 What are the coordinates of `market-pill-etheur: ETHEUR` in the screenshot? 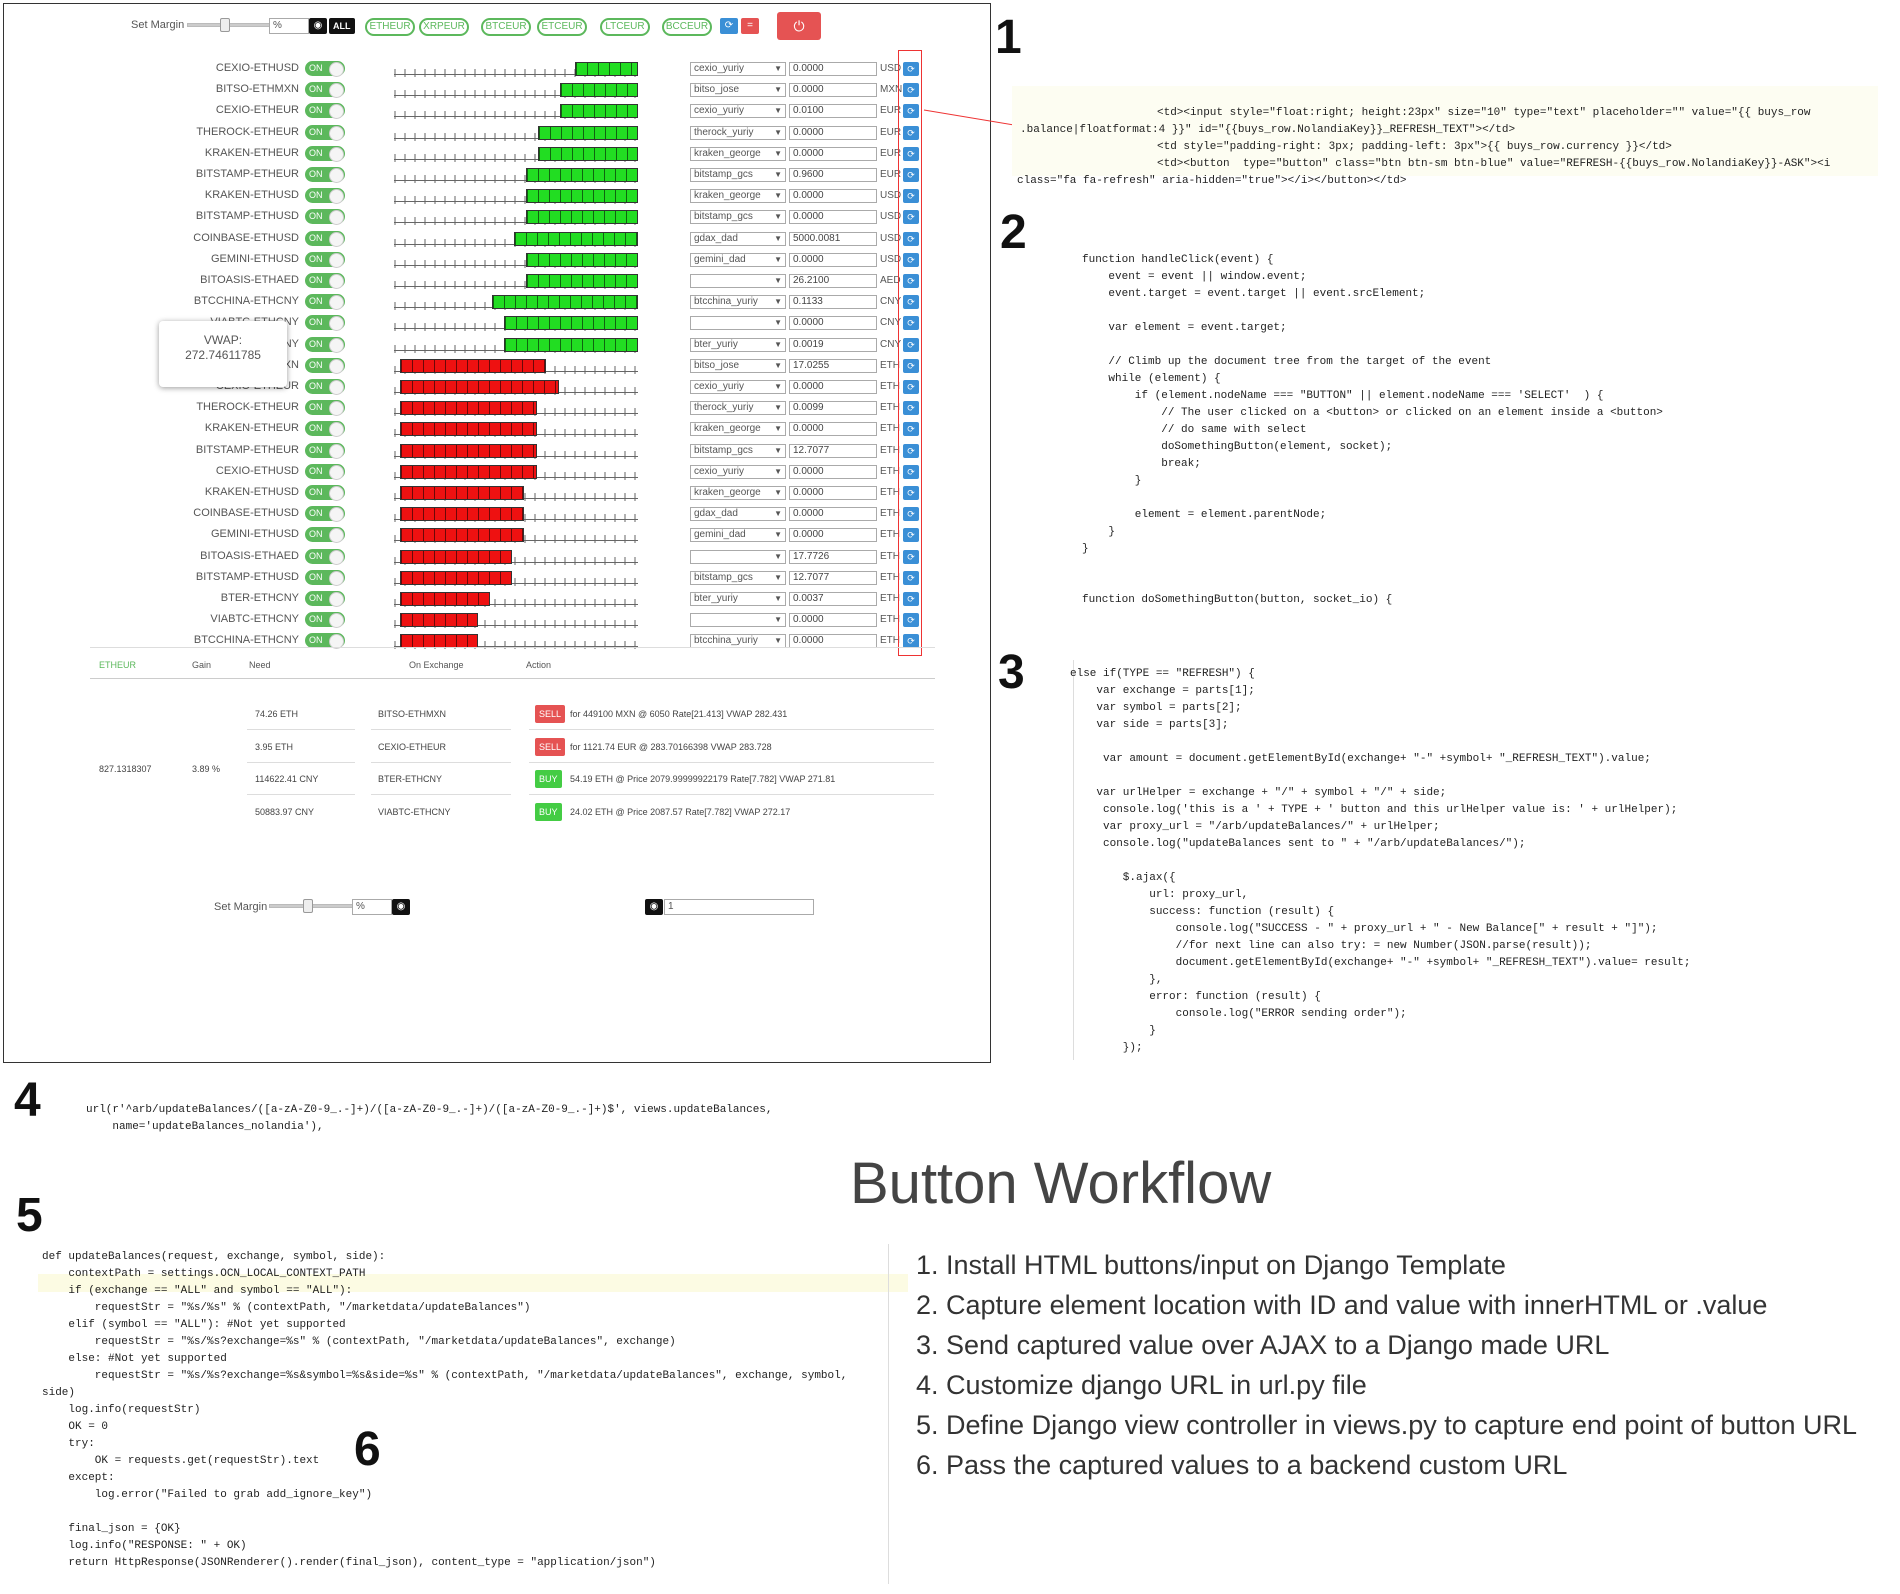 It's located at (390, 27).